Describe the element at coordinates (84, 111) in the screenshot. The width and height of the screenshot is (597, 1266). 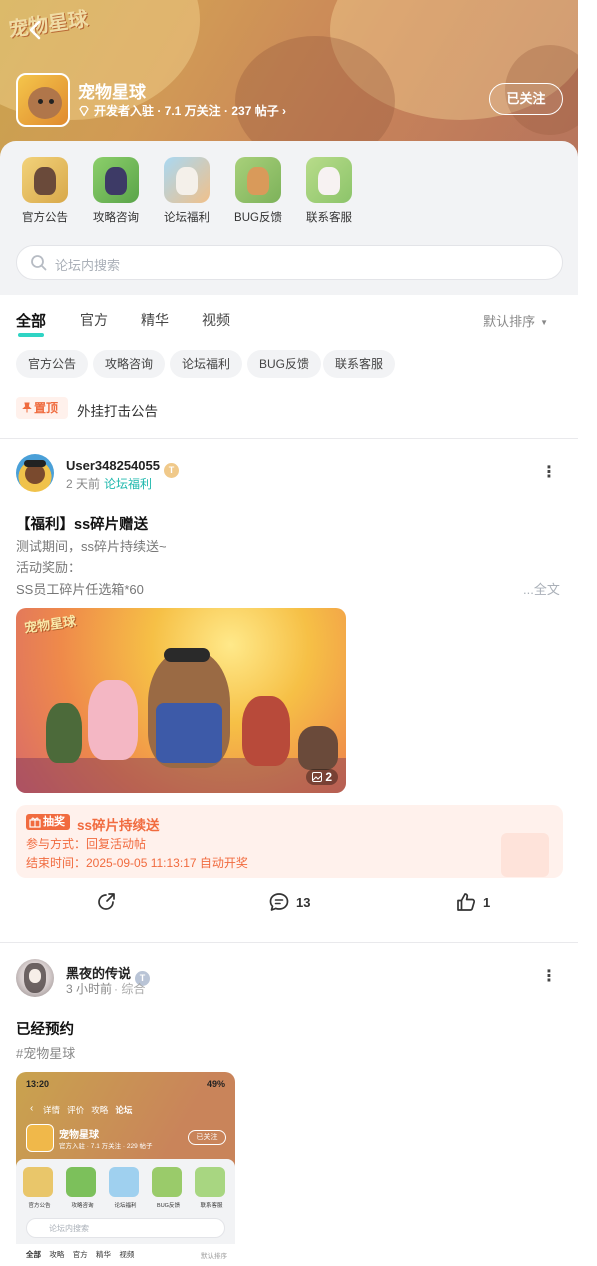
I see `diamond-icon` at that location.